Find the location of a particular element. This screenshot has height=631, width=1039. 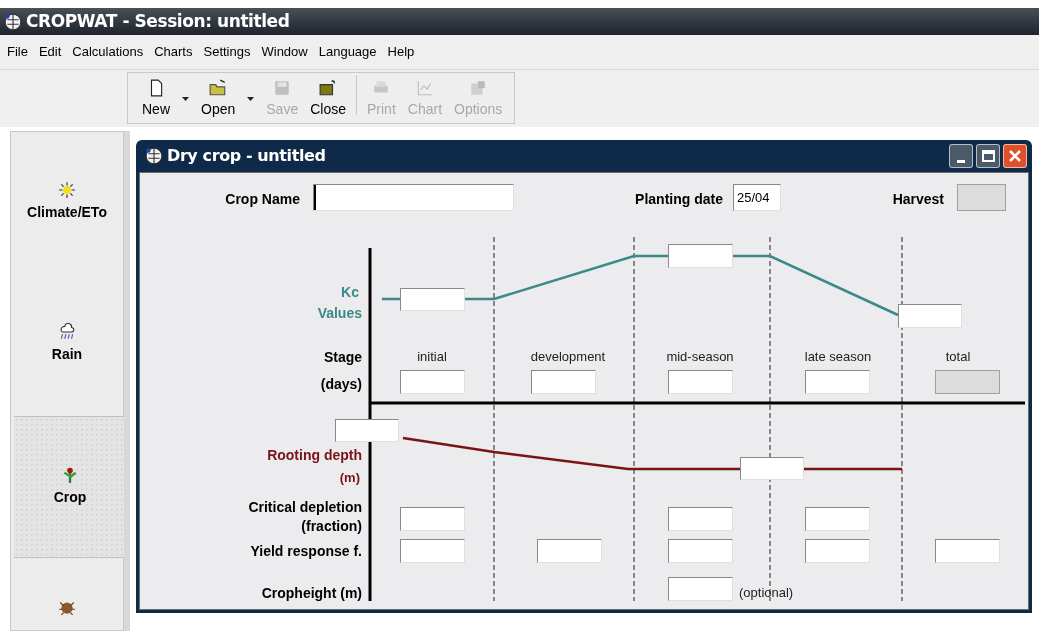

menu-item: Settings is located at coordinates (227, 52).